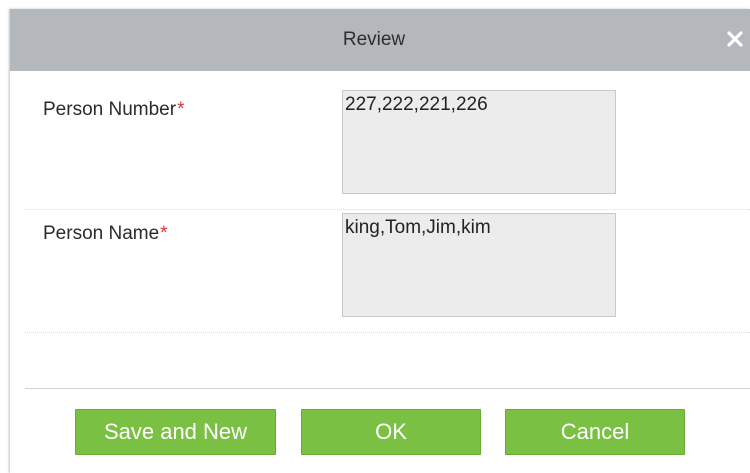 Image resolution: width=750 pixels, height=473 pixels. Describe the element at coordinates (479, 265) in the screenshot. I see `person-name-field: king,Tom,Jim,kim` at that location.